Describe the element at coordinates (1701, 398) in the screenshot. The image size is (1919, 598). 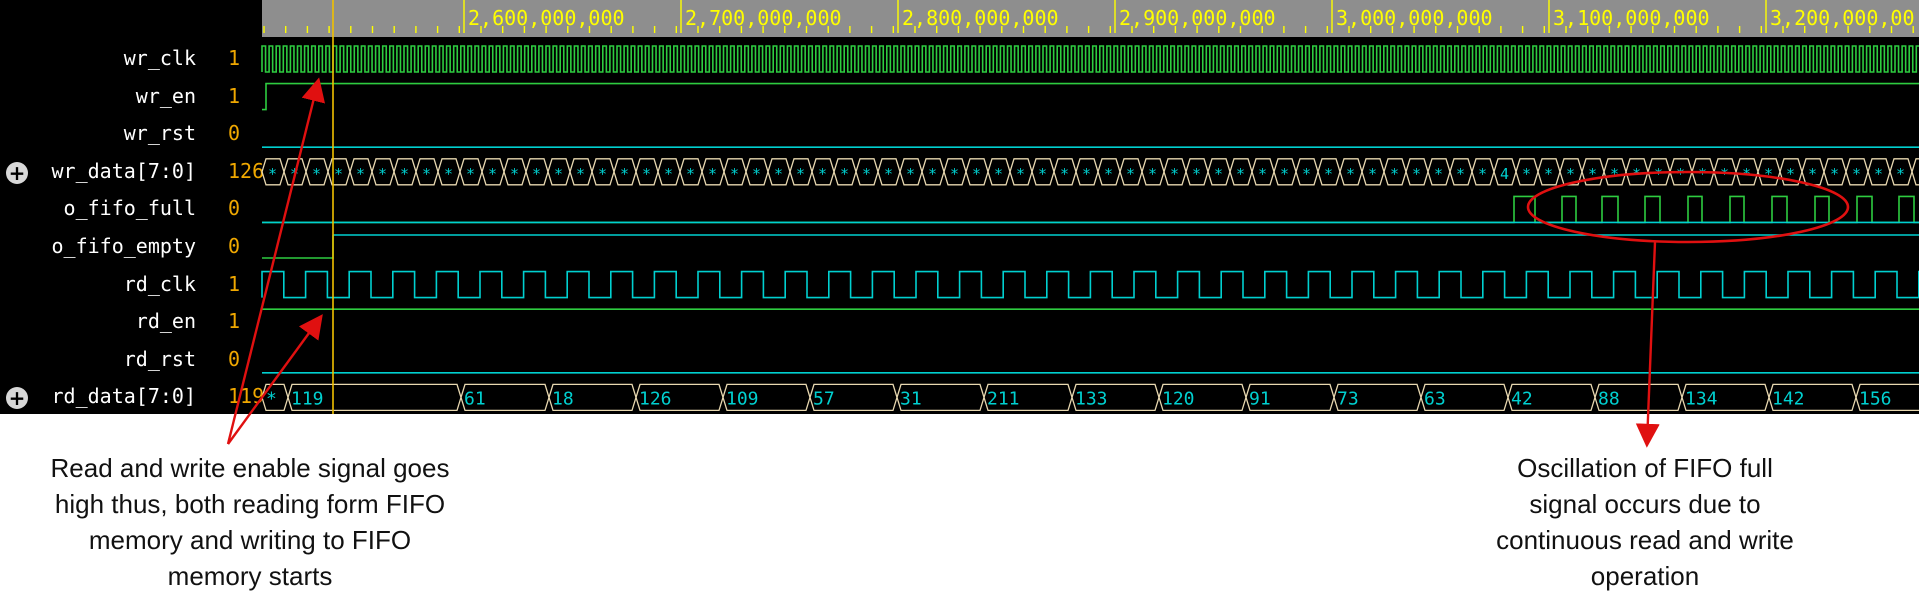
I see `rd-data-bus-label: 134` at that location.